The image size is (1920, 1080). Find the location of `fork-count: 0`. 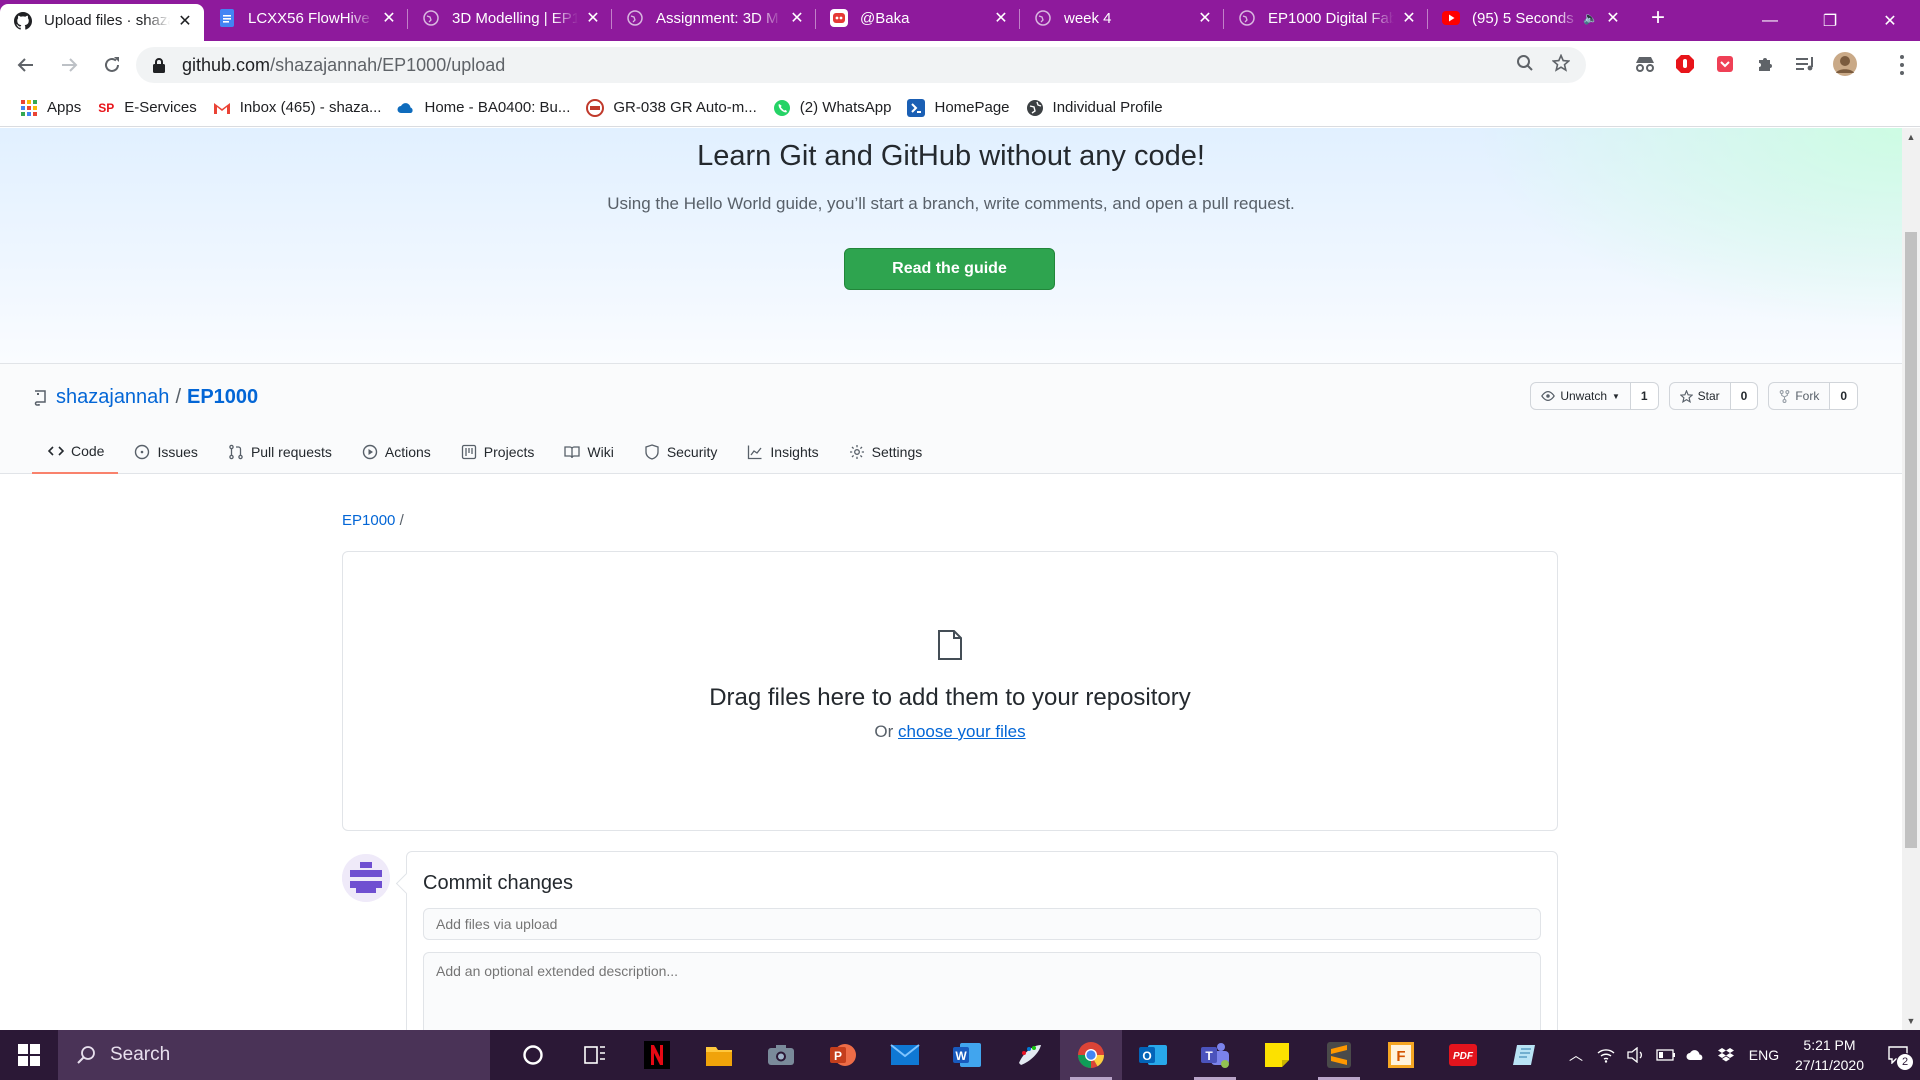

fork-count: 0 is located at coordinates (1844, 396).